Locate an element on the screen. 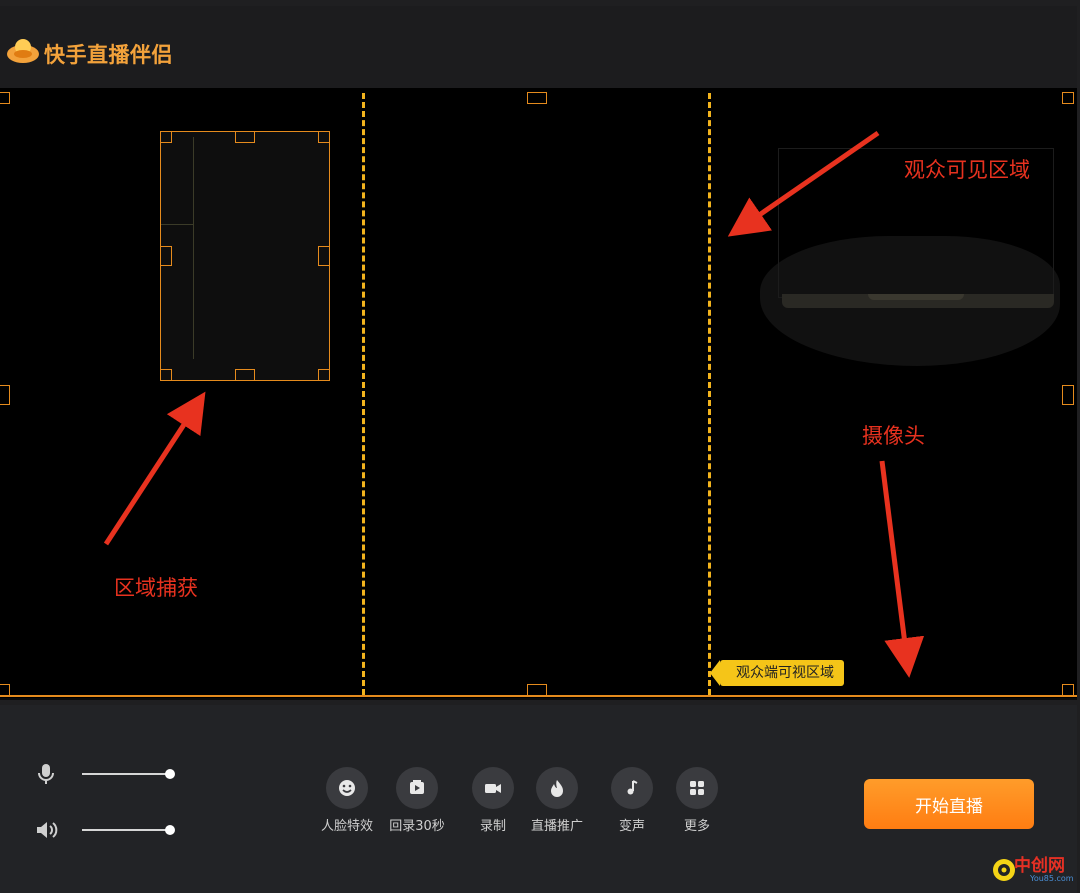 Image resolution: width=1080 pixels, height=893 pixels. record-icon is located at coordinates (493, 788).